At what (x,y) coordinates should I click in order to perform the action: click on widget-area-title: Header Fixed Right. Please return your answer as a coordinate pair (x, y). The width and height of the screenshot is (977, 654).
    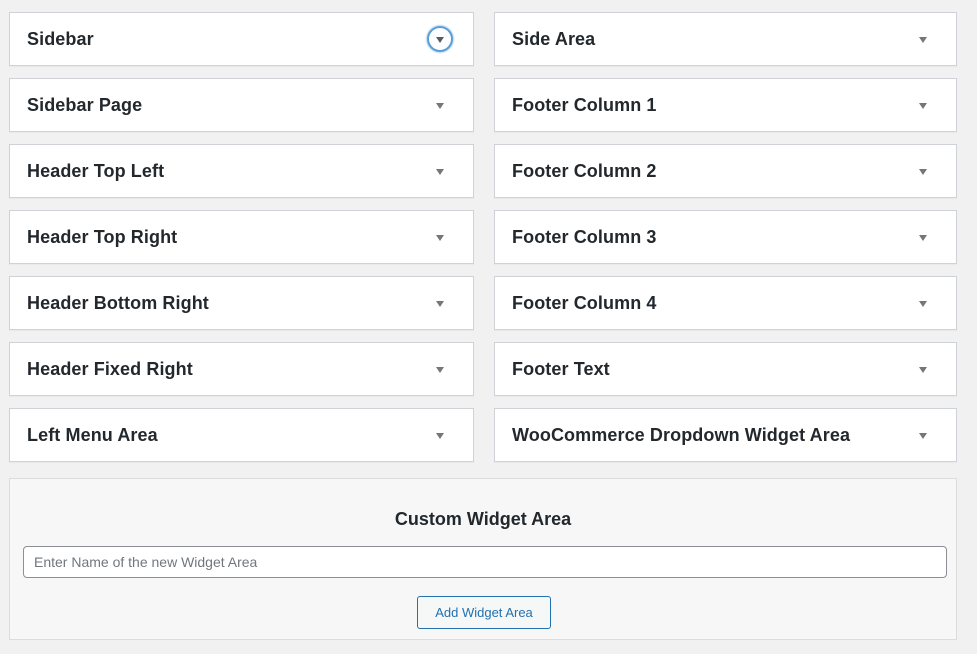
    Looking at the image, I should click on (110, 368).